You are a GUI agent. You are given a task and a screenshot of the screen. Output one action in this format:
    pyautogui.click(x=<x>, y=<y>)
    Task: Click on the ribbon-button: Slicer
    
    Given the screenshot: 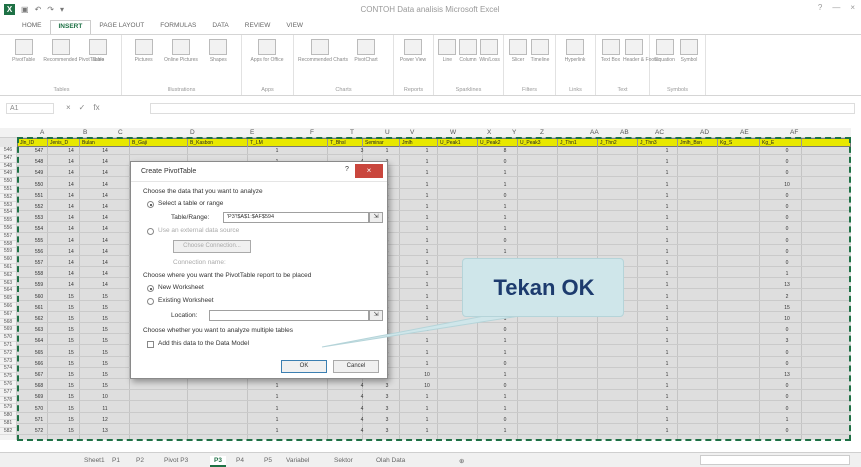 What is the action you would take?
    pyautogui.click(x=518, y=56)
    